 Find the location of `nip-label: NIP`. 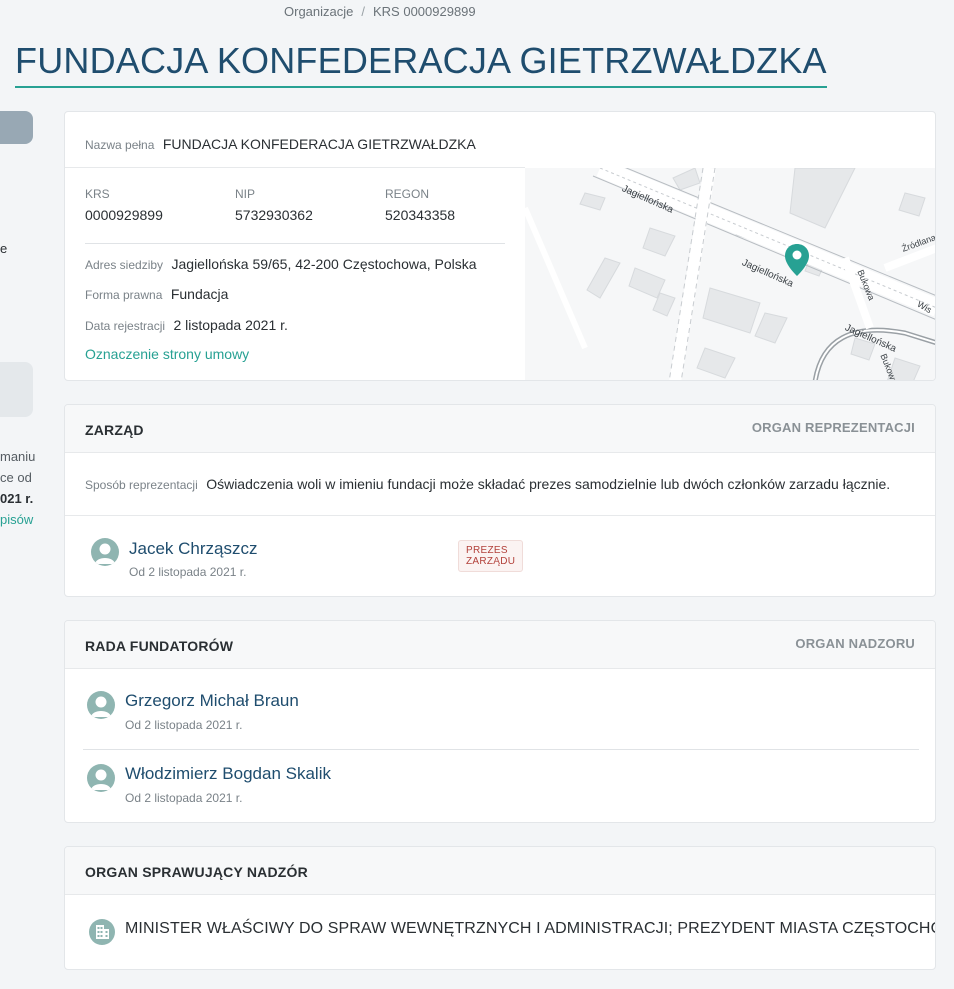

nip-label: NIP is located at coordinates (245, 194).